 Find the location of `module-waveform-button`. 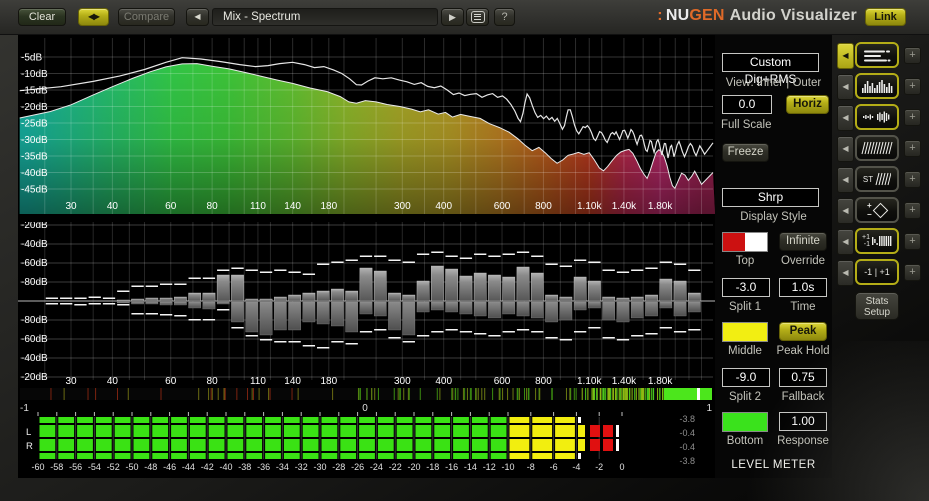

module-waveform-button is located at coordinates (877, 117).